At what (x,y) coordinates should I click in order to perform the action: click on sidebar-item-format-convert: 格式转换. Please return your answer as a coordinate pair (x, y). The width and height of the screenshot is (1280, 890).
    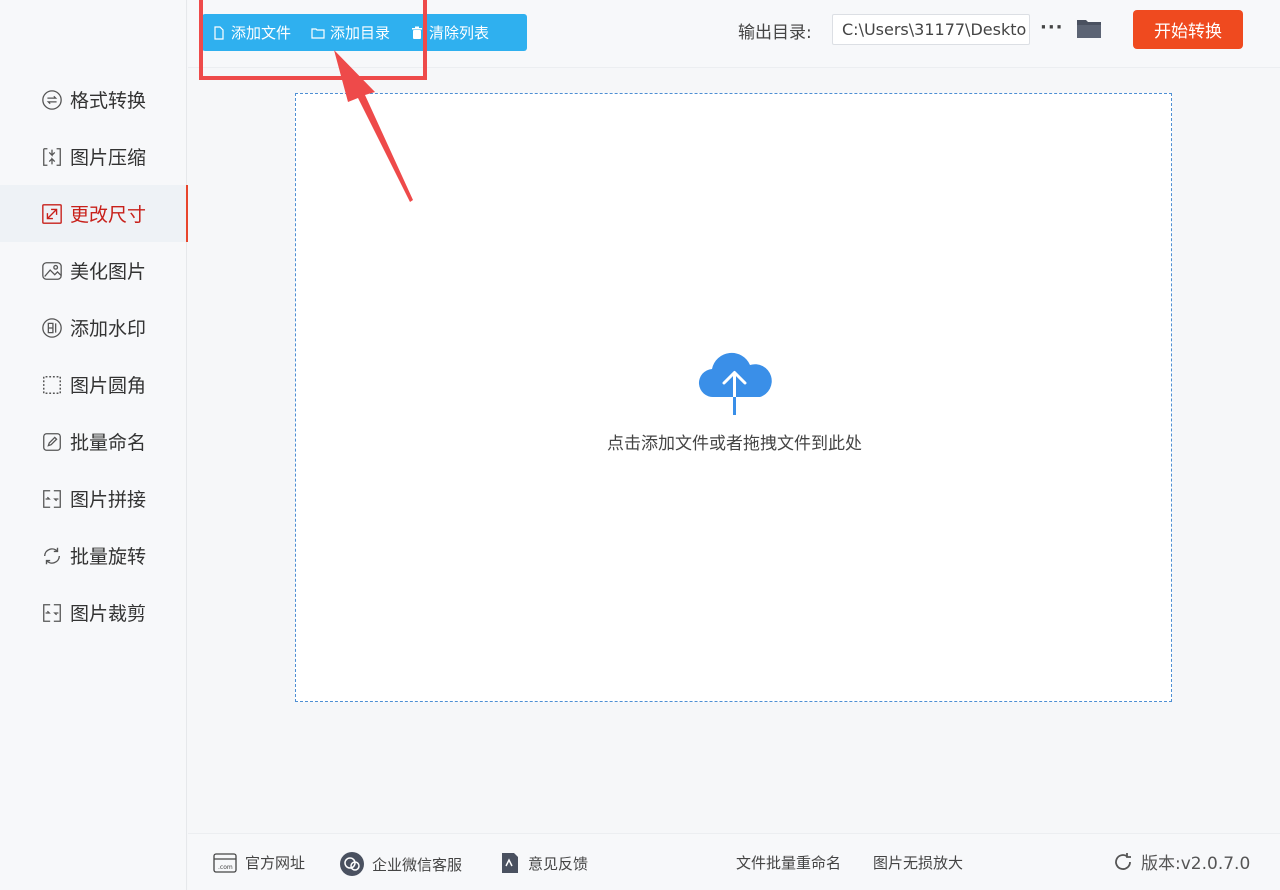
    Looking at the image, I should click on (93, 99).